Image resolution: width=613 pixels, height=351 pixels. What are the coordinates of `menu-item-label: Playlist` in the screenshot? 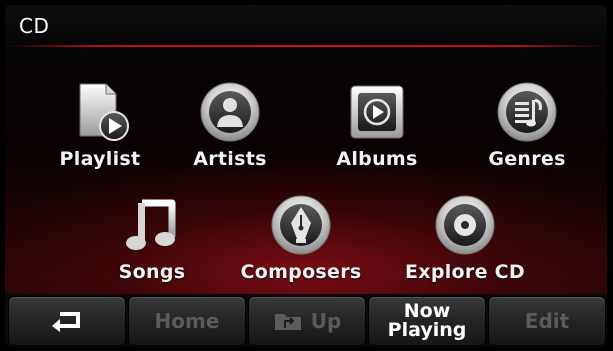 It's located at (100, 159).